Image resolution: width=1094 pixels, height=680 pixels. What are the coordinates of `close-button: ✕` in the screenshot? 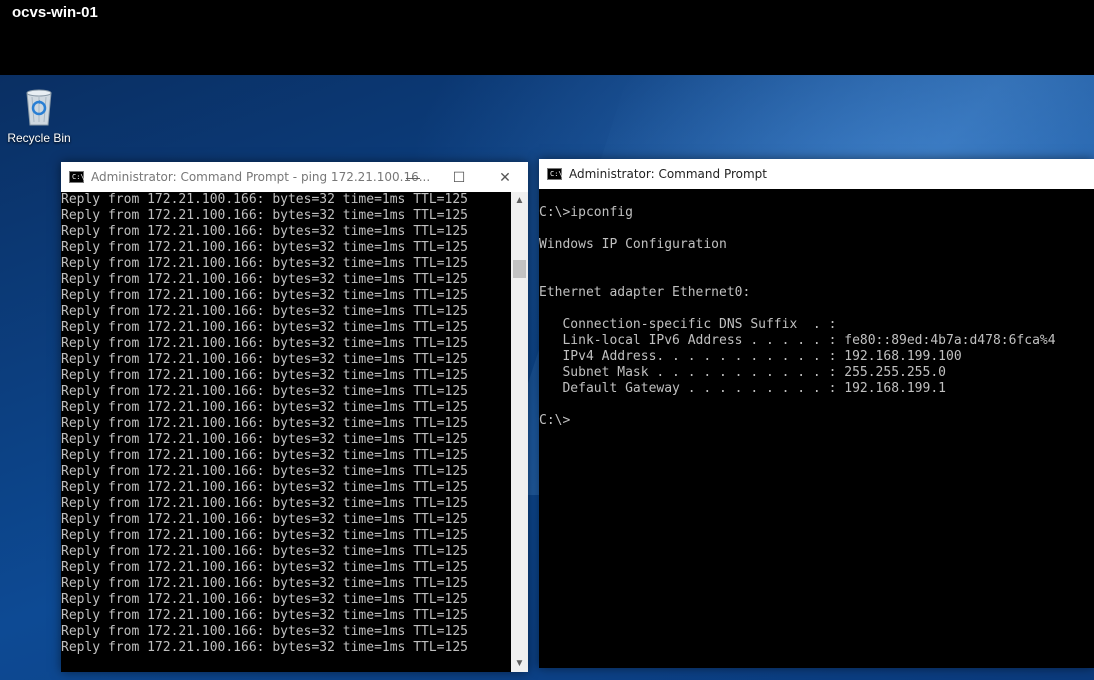 It's located at (505, 177).